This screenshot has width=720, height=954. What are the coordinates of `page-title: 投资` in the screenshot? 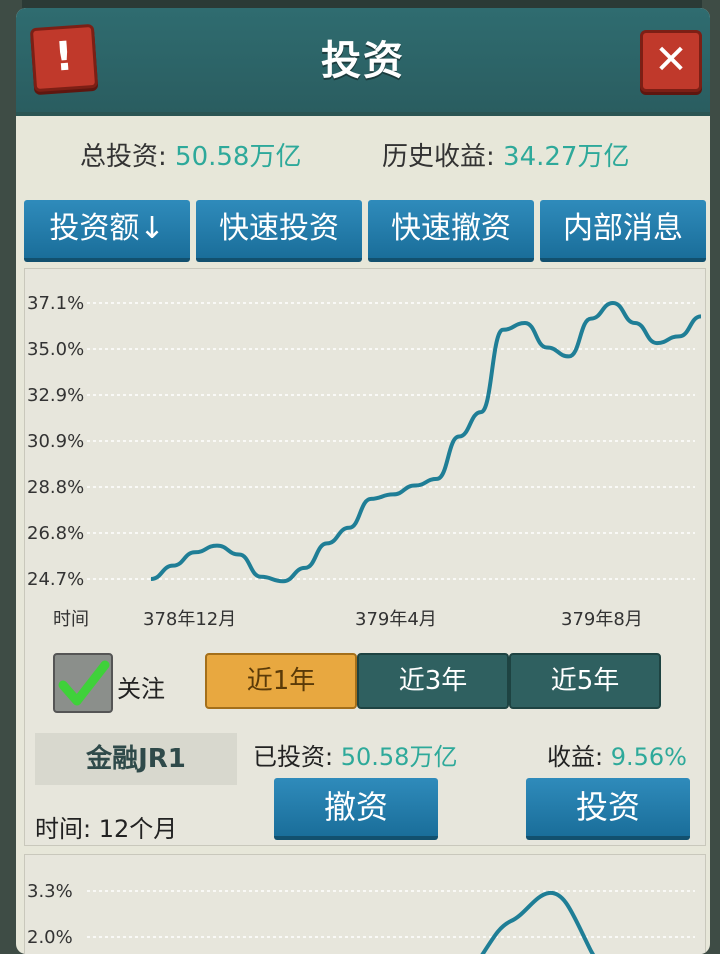 It's located at (363, 61).